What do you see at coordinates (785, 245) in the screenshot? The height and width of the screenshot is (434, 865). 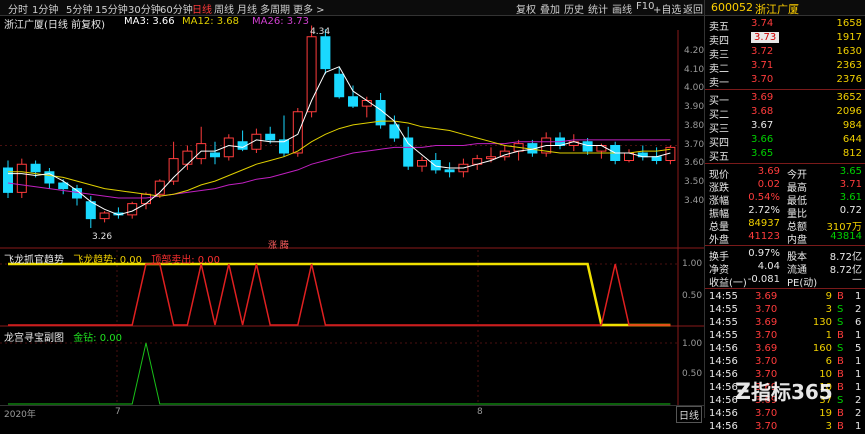 I see `fundamentals-divider` at bounding box center [785, 245].